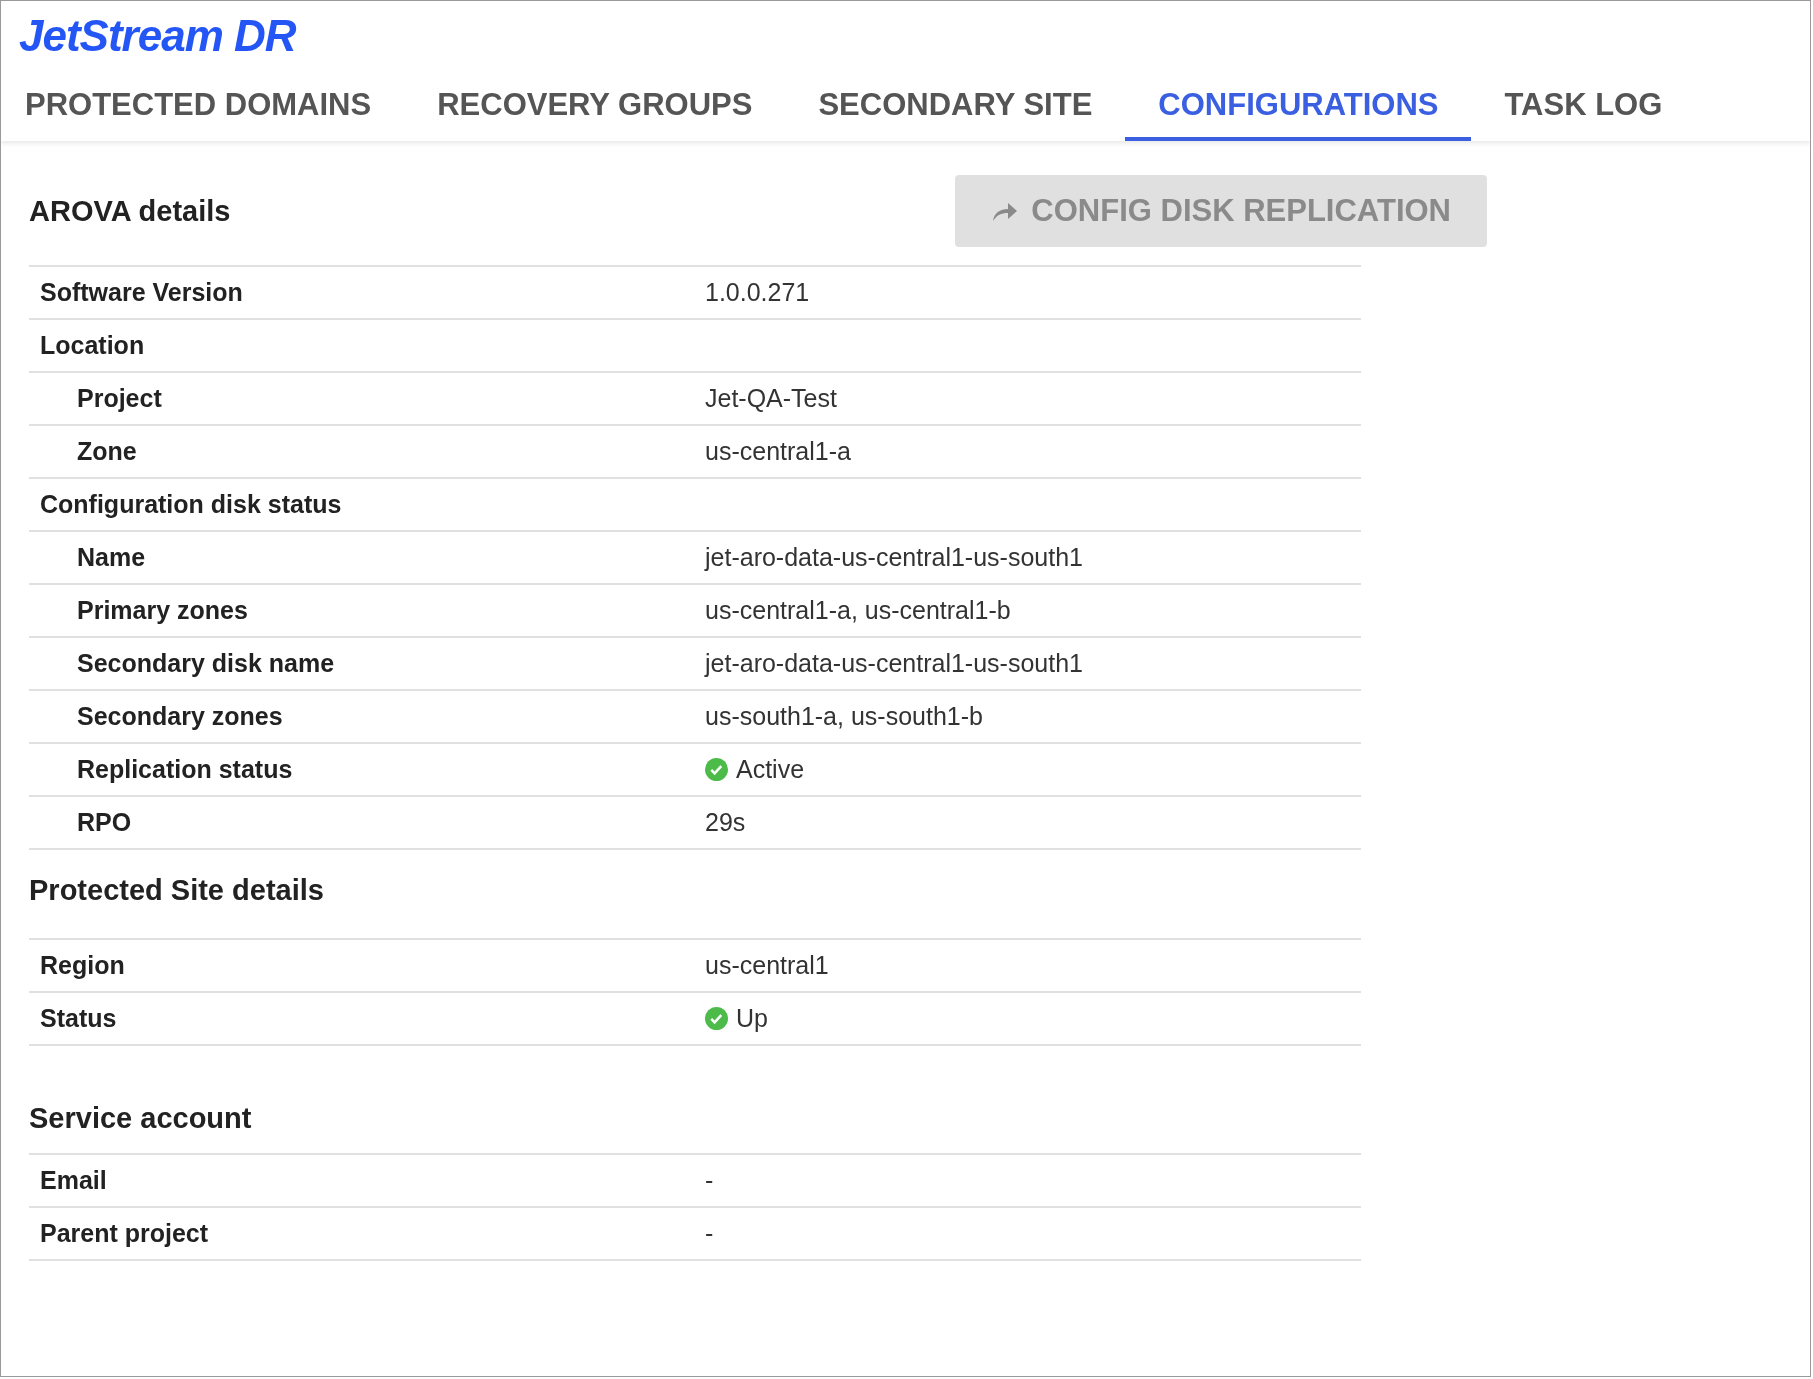  I want to click on section-title: Protected Site details, so click(176, 890).